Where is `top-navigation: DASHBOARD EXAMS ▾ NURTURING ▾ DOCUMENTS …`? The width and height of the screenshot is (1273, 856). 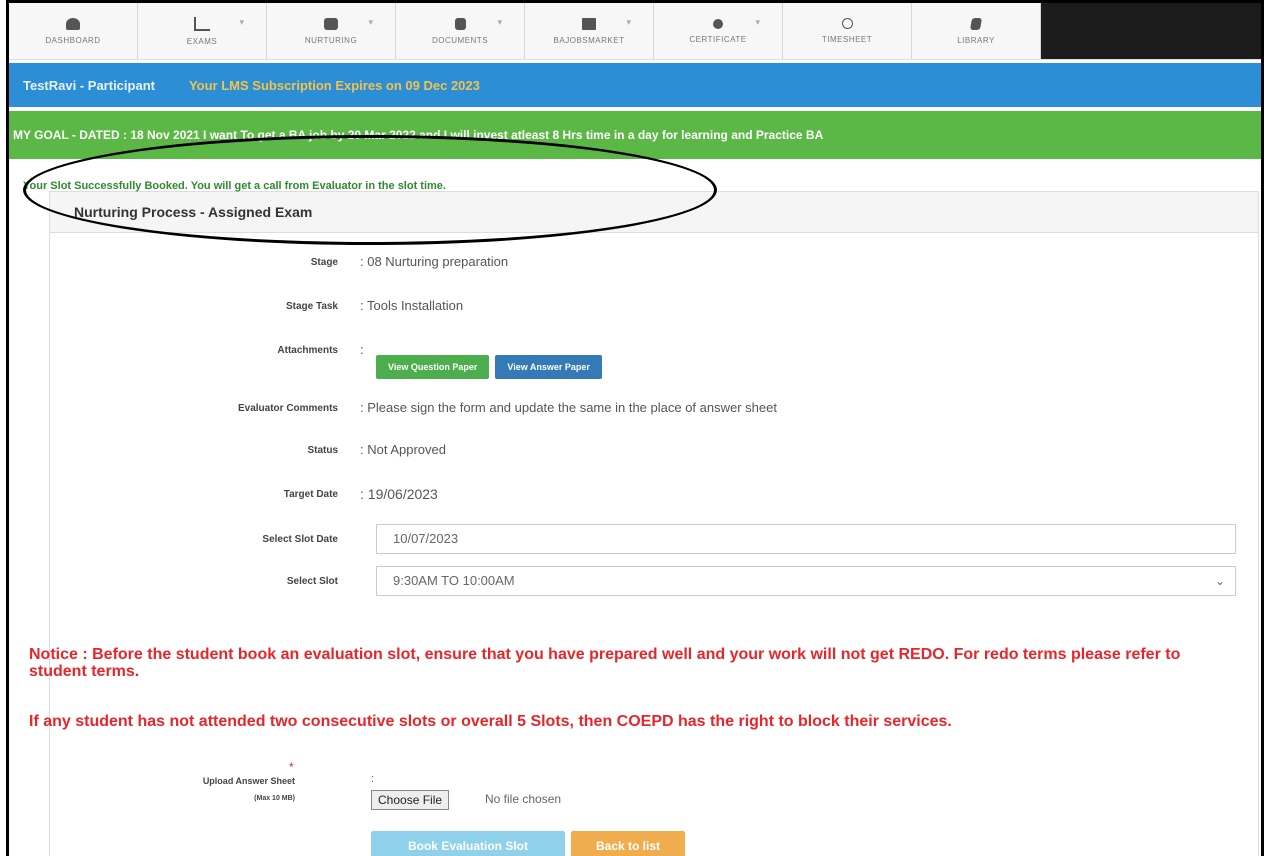
top-navigation: DASHBOARD EXAMS ▾ NURTURING ▾ DOCUMENTS … is located at coordinates (635, 31).